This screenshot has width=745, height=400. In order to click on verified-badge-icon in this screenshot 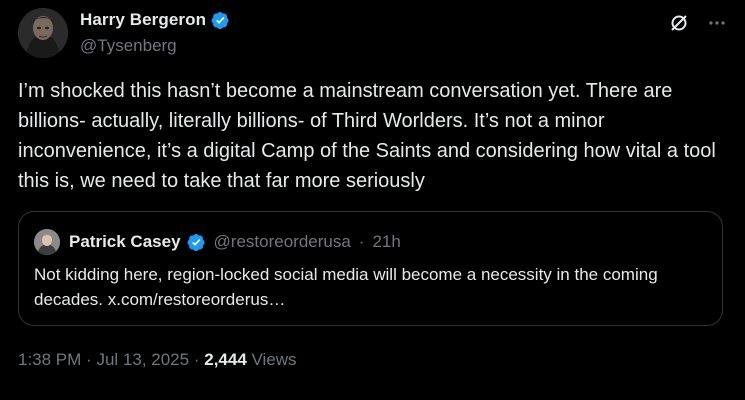, I will do `click(220, 20)`.